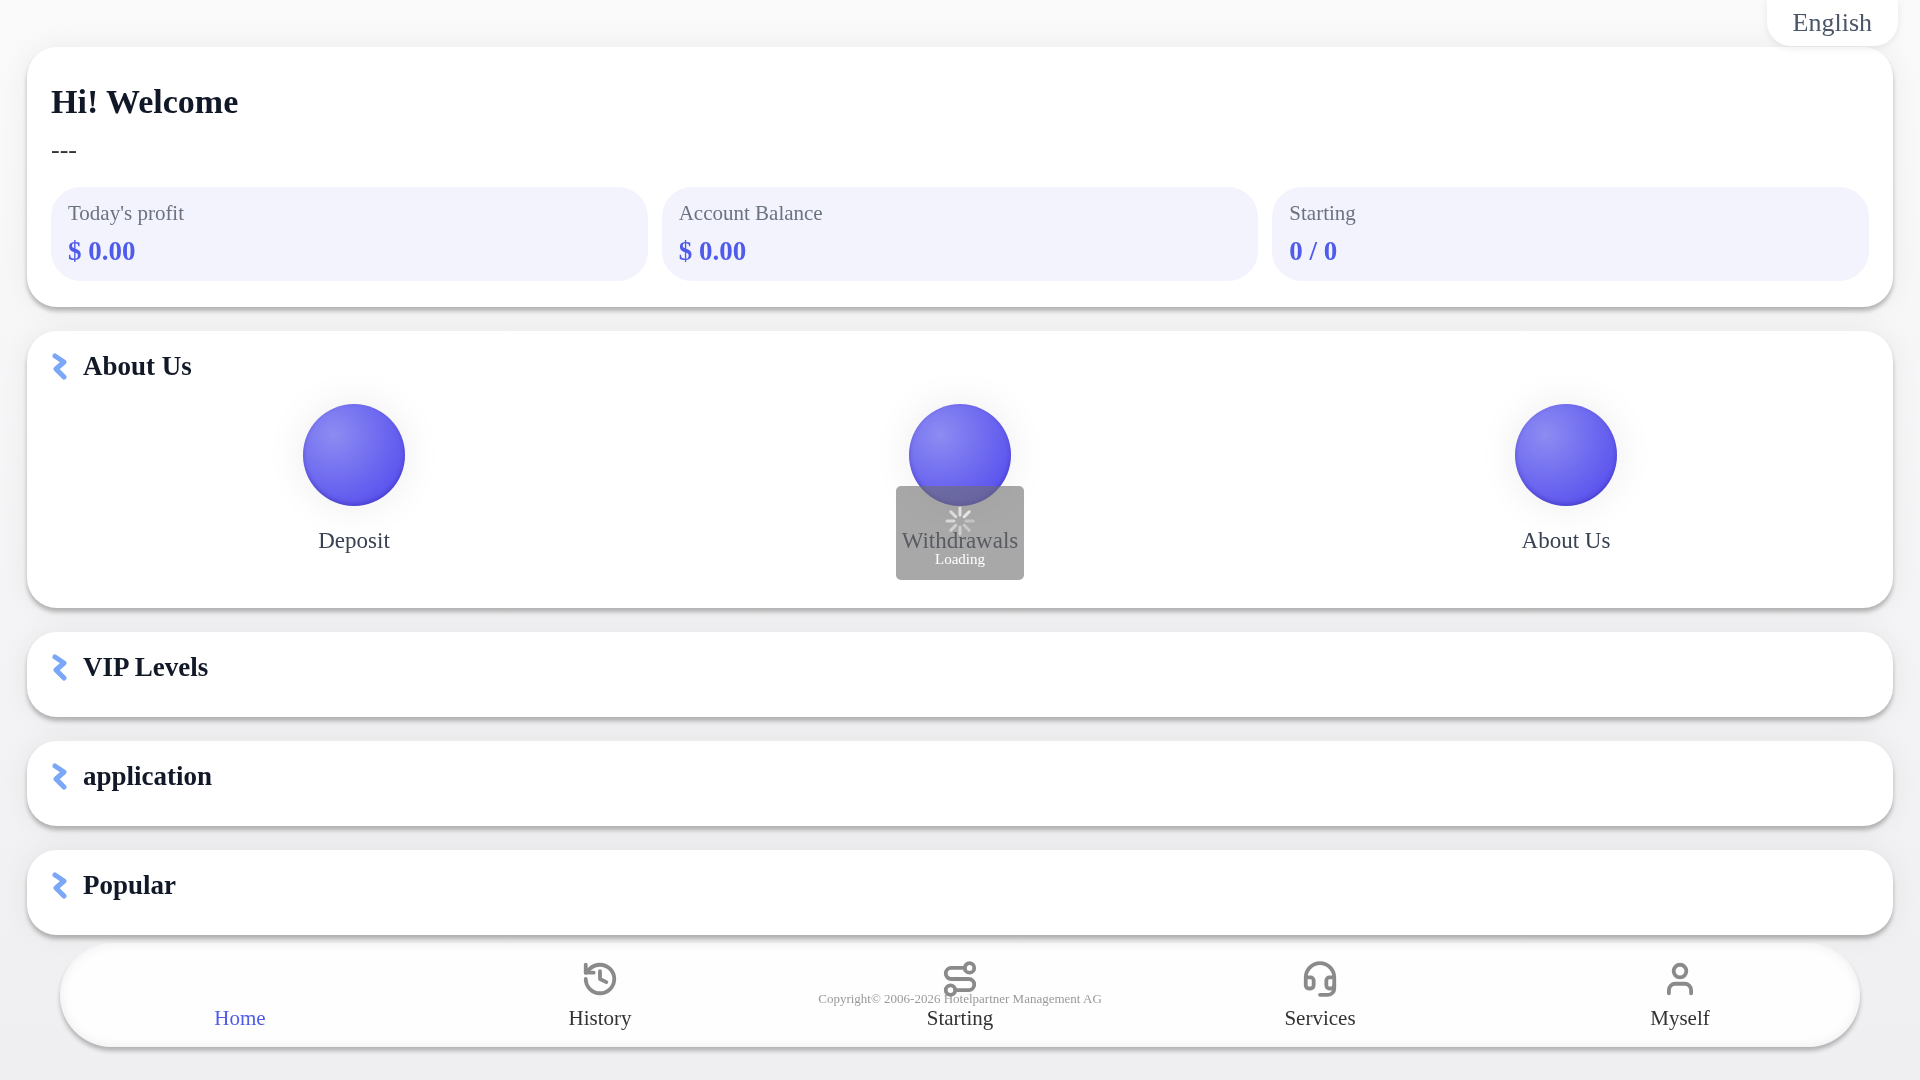 Image resolution: width=1920 pixels, height=1080 pixels. I want to click on section-title: About Us, so click(137, 366).